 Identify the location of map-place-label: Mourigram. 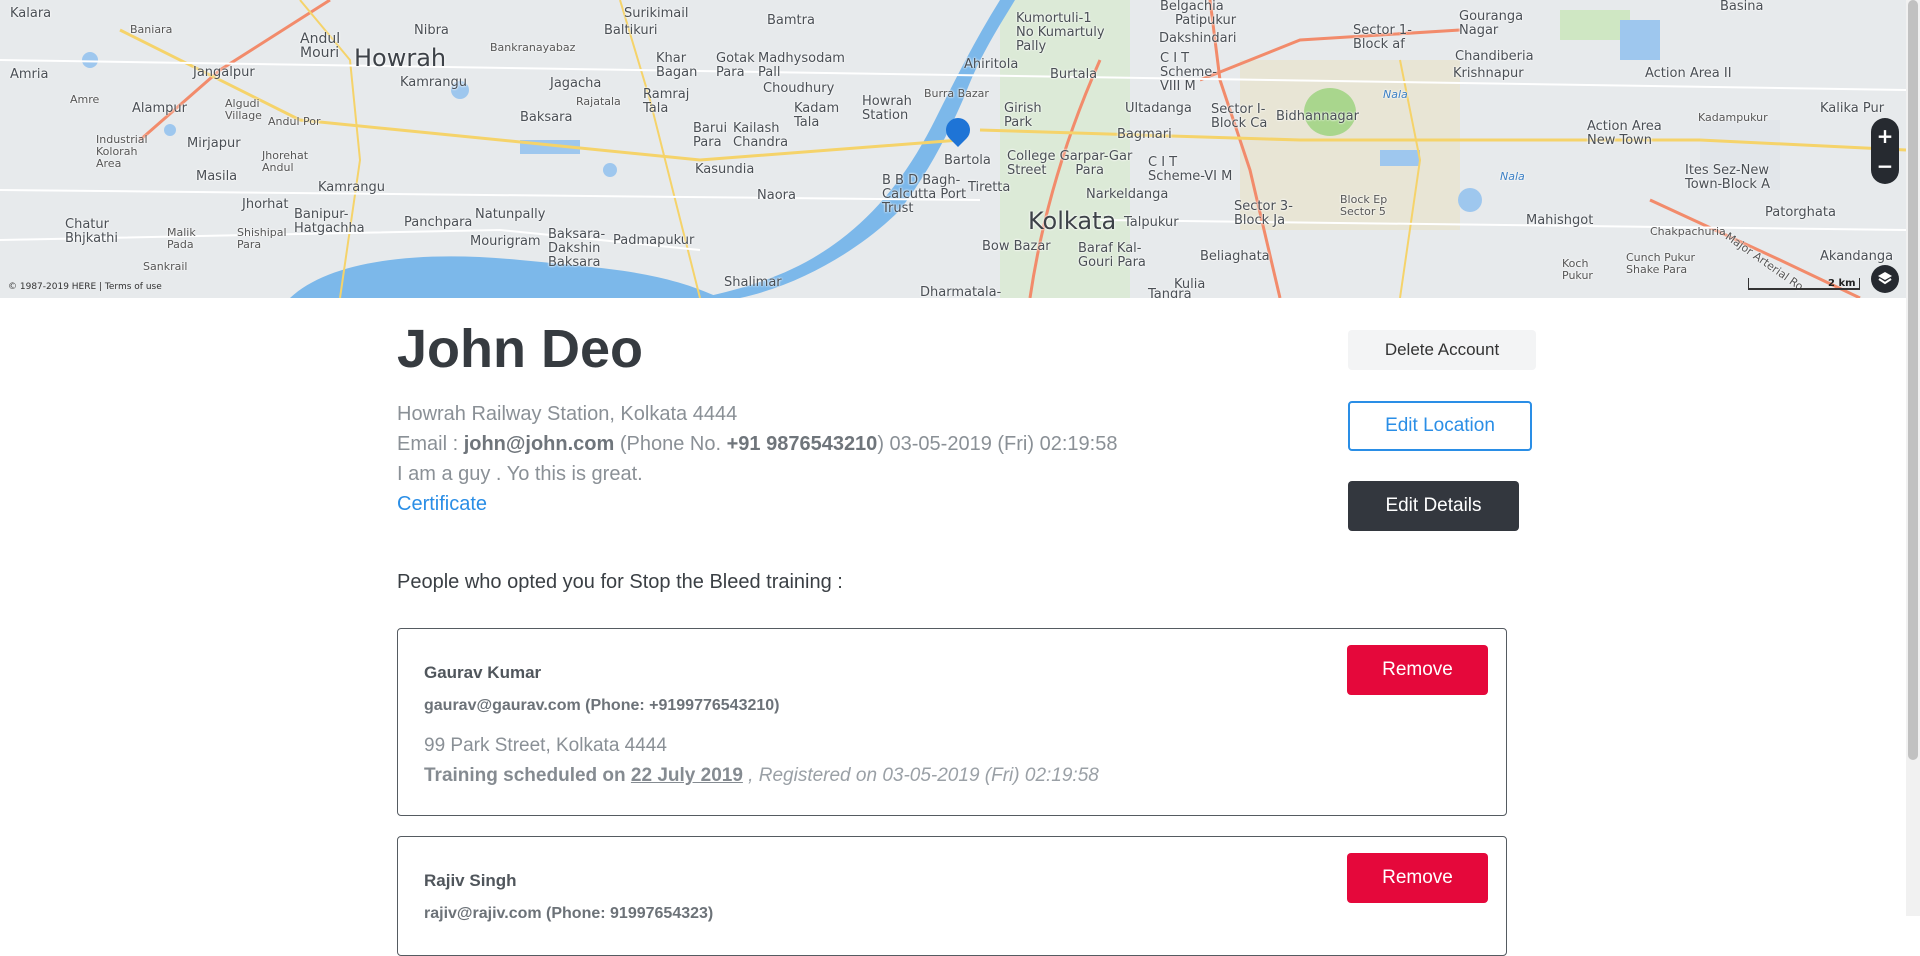
(505, 241).